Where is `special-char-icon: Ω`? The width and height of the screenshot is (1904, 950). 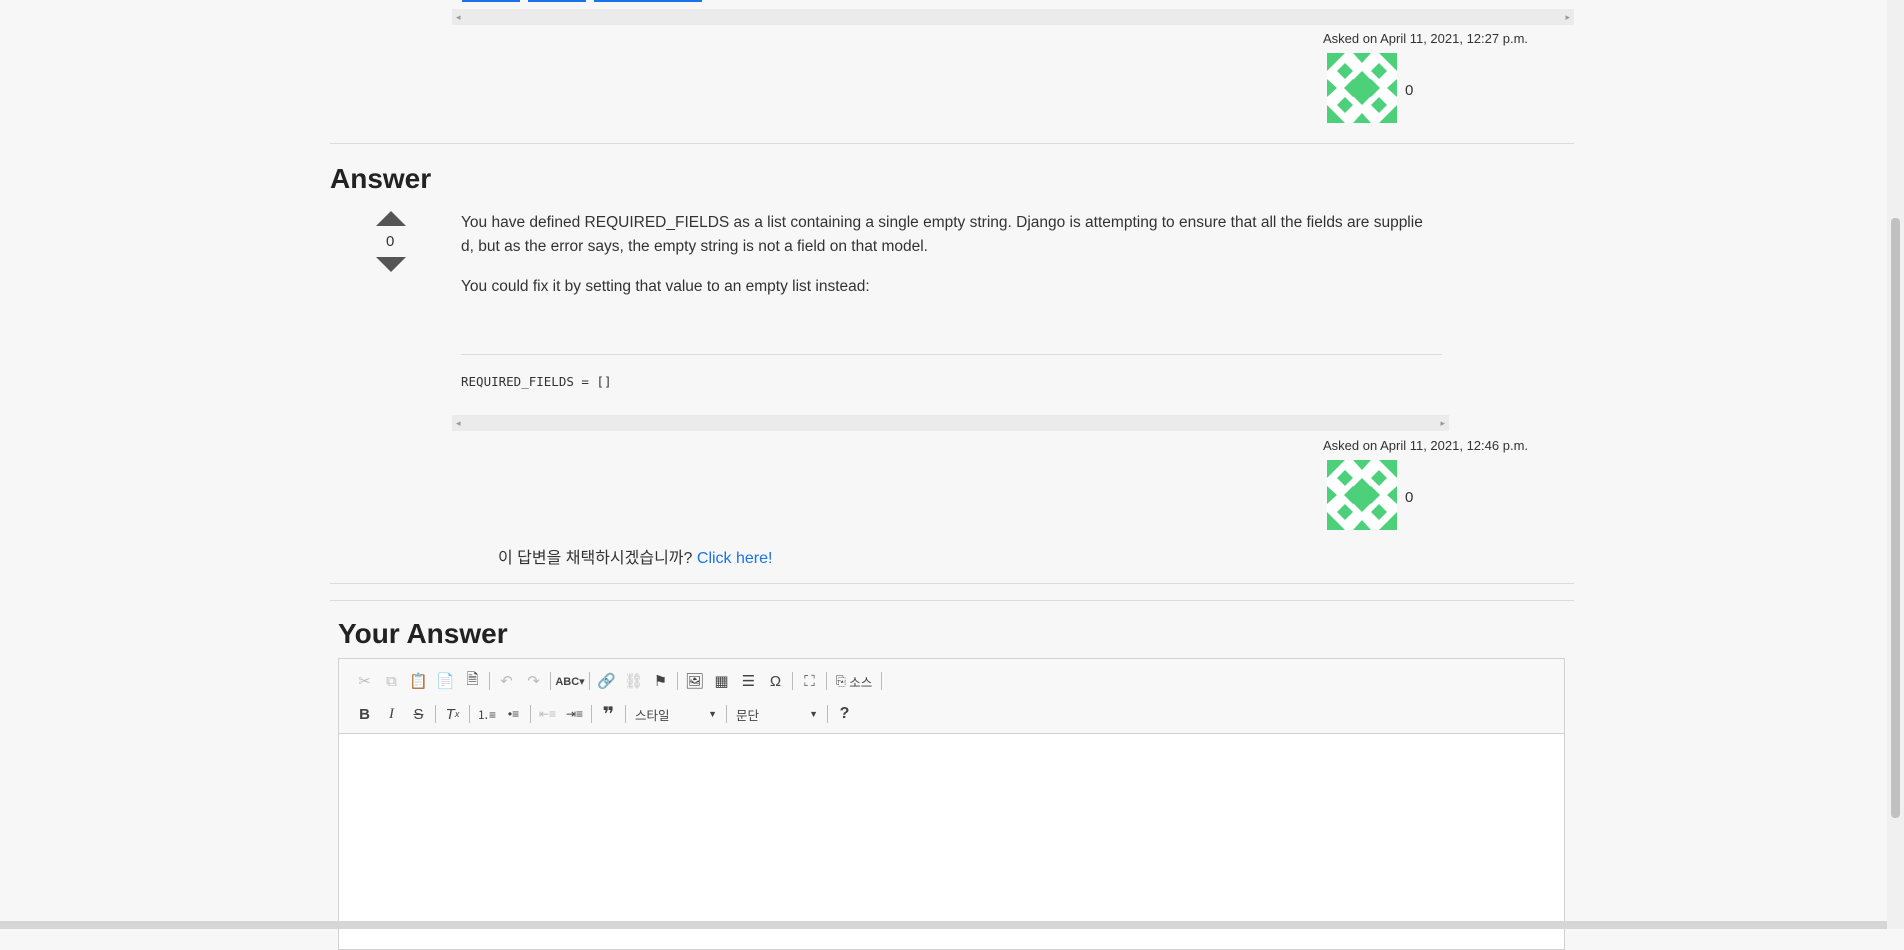
special-char-icon: Ω is located at coordinates (775, 681).